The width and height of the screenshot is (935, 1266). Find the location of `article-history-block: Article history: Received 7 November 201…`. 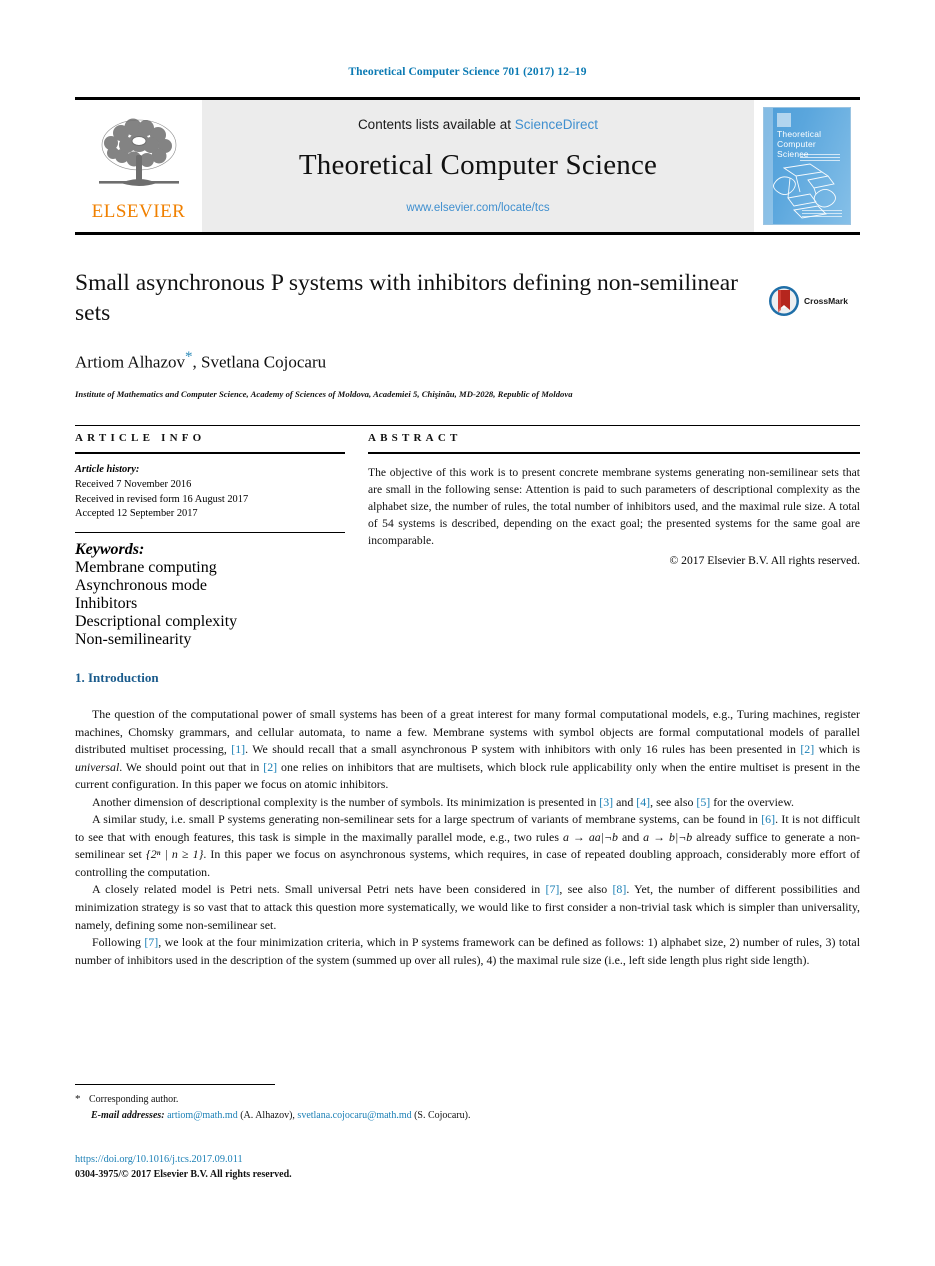

article-history-block: Article history: Received 7 November 201… is located at coordinates (210, 488).